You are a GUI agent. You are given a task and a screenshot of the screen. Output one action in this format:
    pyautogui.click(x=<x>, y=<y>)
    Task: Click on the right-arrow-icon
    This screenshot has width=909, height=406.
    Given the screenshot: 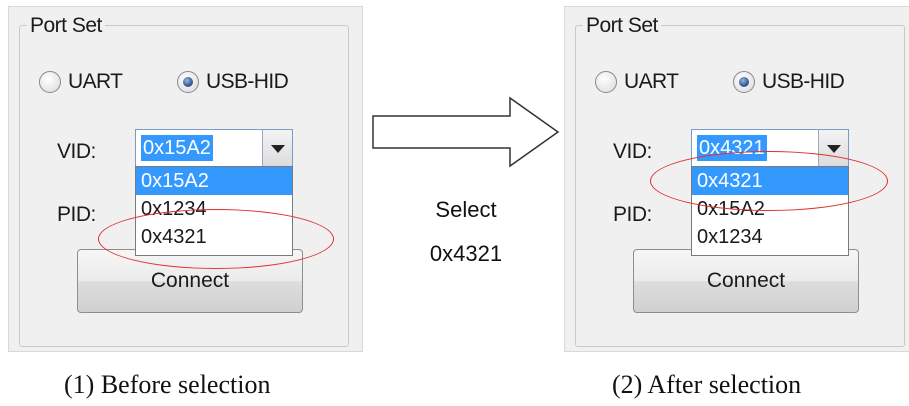 What is the action you would take?
    pyautogui.click(x=466, y=132)
    